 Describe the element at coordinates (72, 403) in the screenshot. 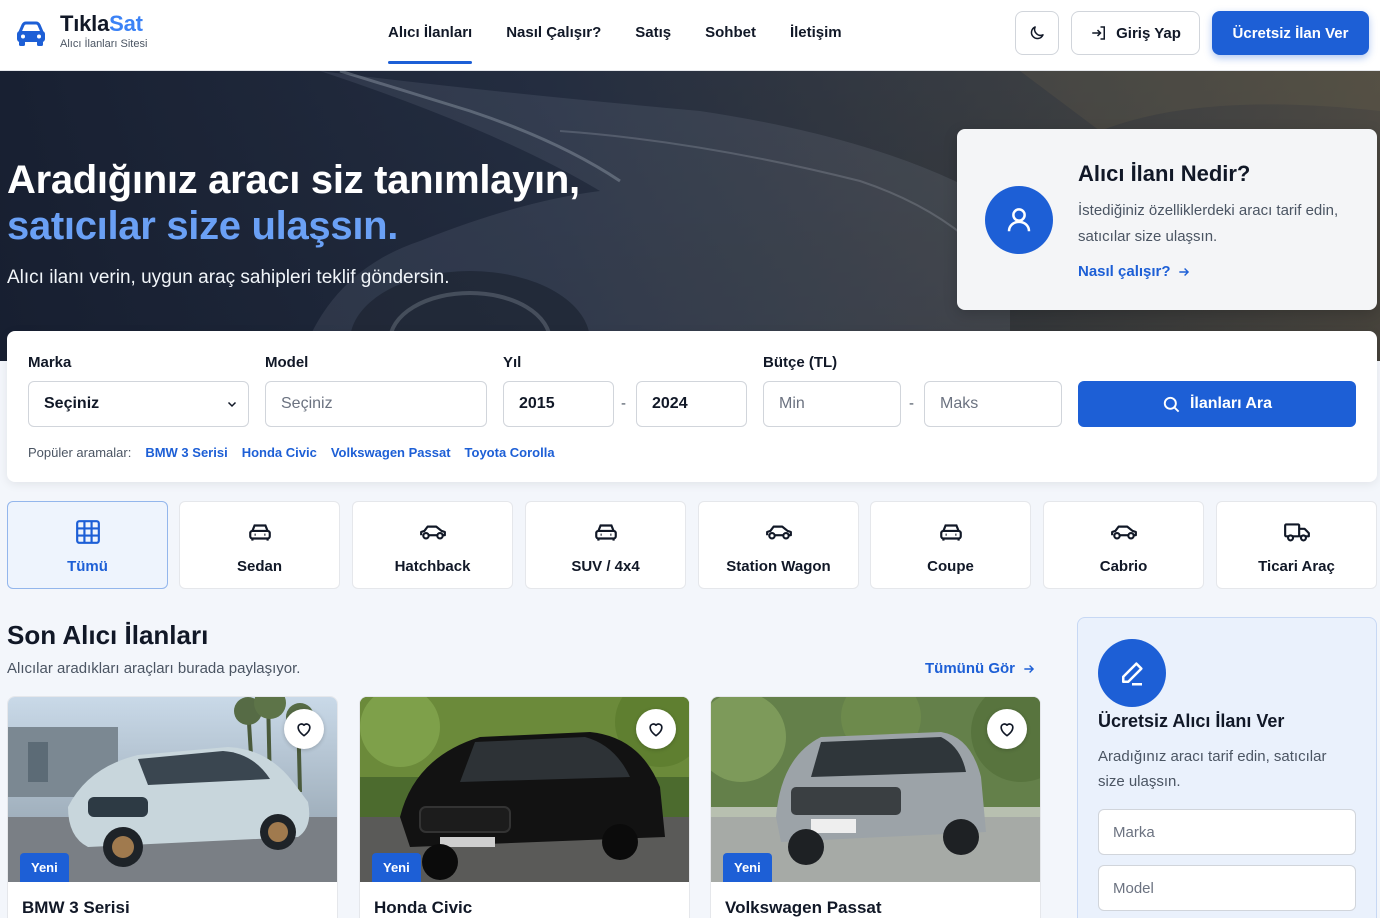

I see `brand-select-value: Seçiniz` at that location.